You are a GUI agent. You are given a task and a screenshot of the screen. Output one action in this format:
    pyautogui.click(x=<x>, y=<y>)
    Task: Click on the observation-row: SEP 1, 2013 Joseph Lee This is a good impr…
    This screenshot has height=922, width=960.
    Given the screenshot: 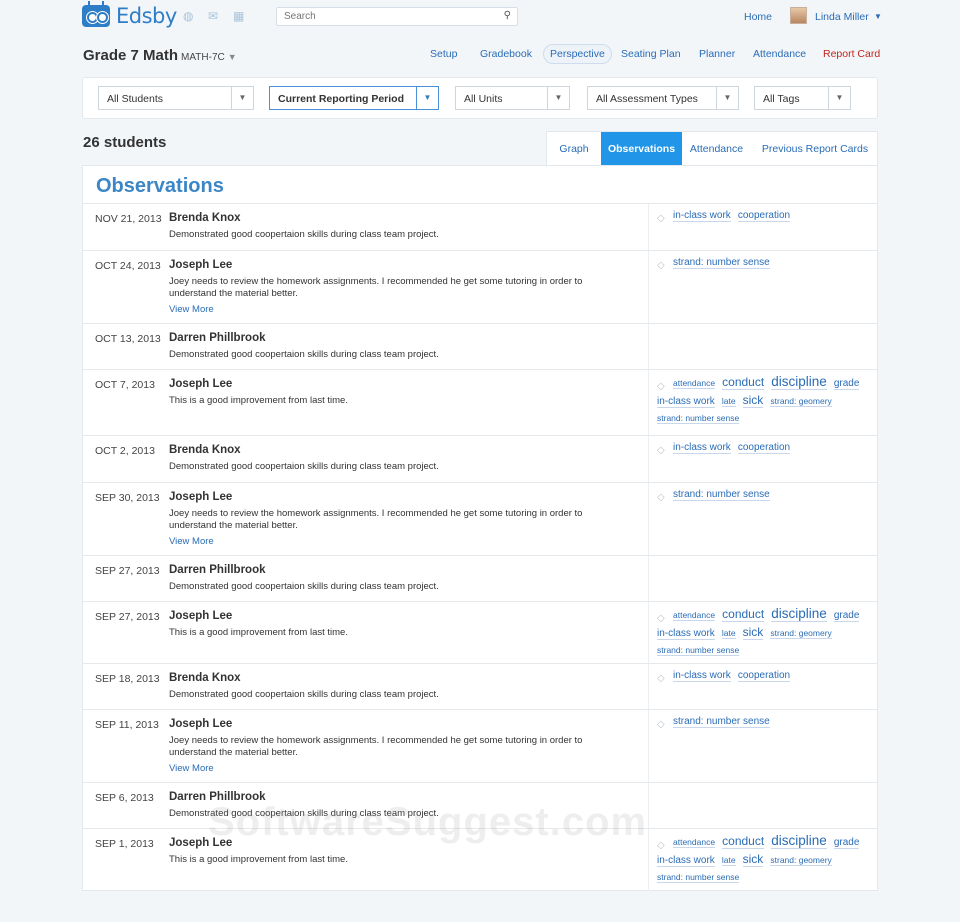 What is the action you would take?
    pyautogui.click(x=480, y=859)
    